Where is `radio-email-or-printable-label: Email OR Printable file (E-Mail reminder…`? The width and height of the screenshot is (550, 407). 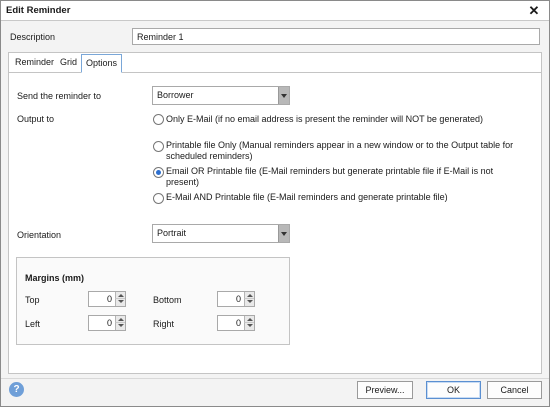
radio-email-or-printable-label: Email OR Printable file (E-Mail reminder… is located at coordinates (330, 171).